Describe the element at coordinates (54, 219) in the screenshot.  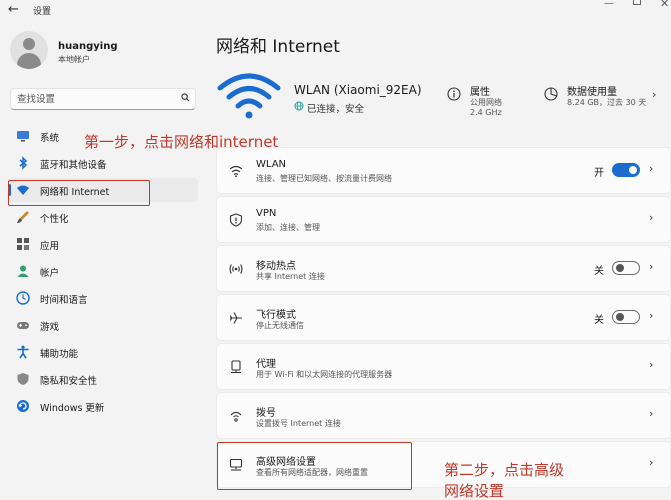
I see `sidebar-item-label: 个性化` at that location.